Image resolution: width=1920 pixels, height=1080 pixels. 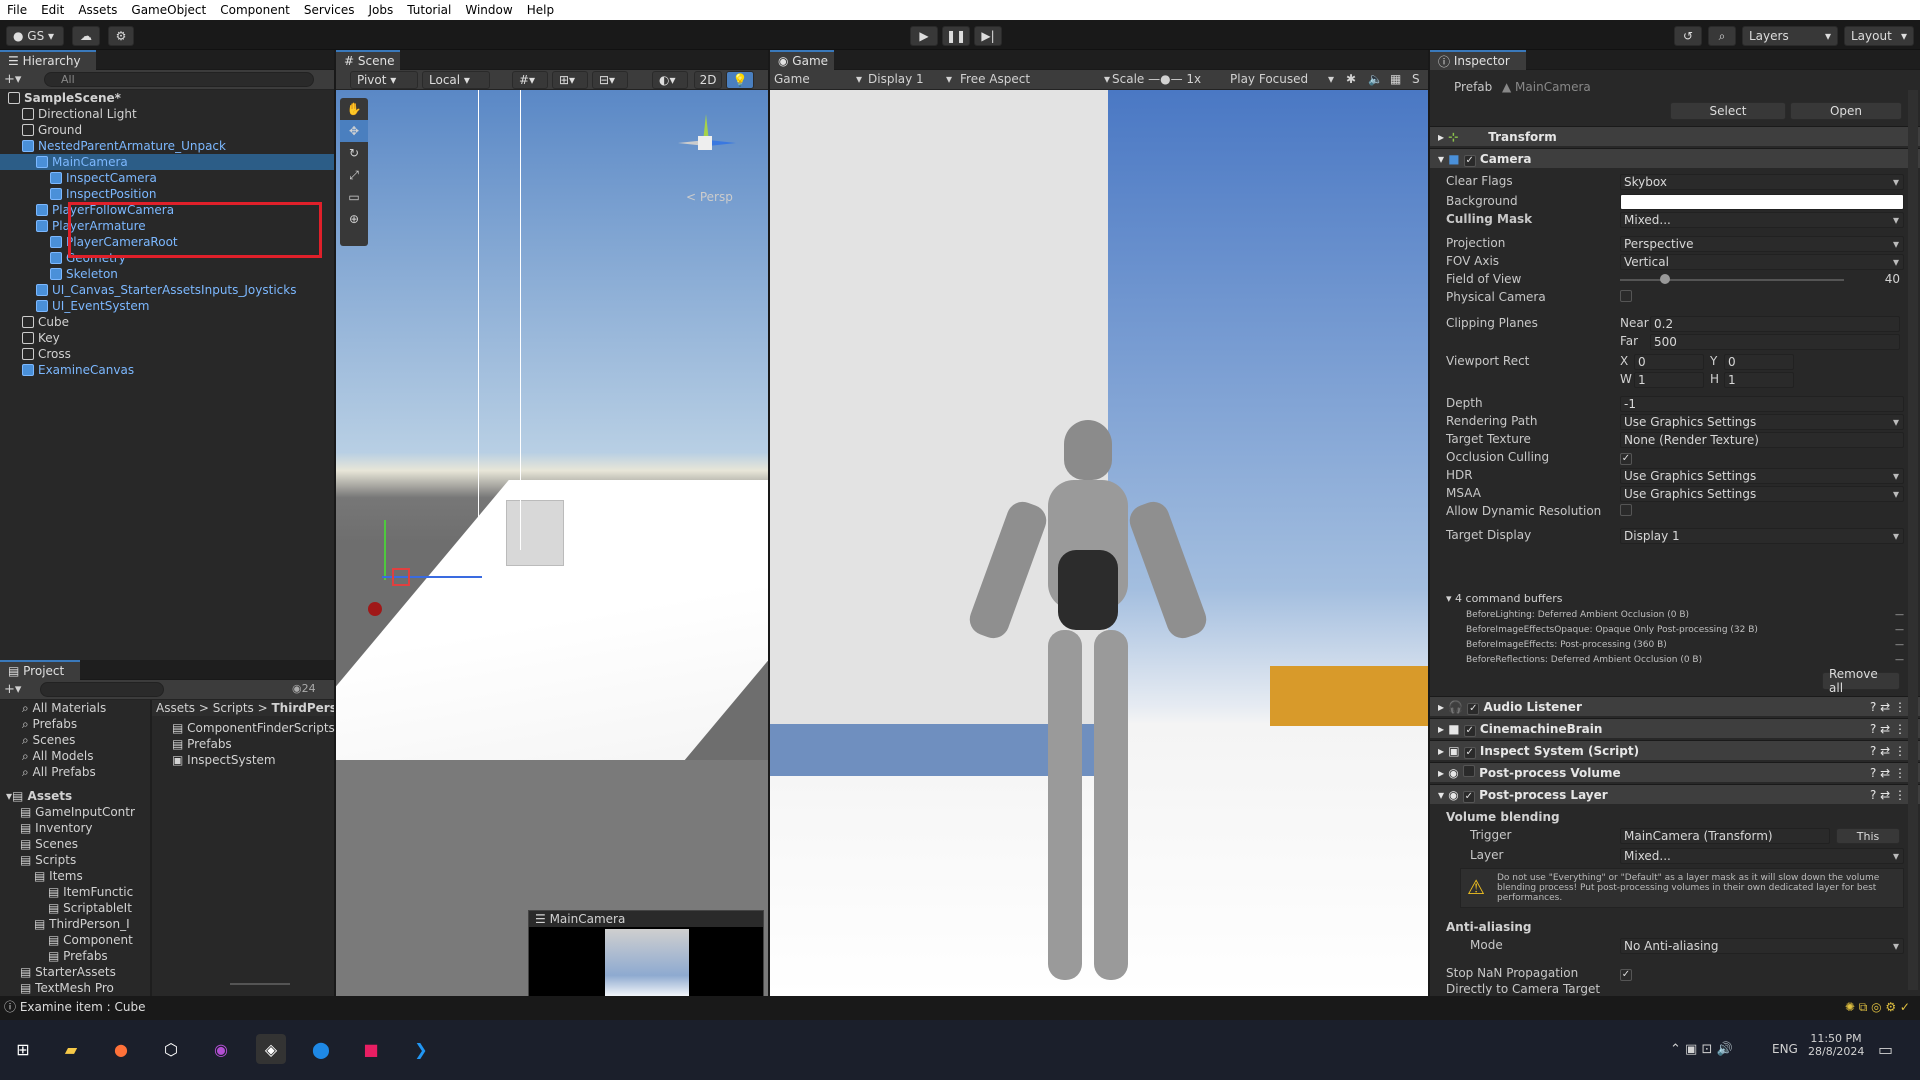 What do you see at coordinates (58, 756) in the screenshot?
I see `favorite-item: ⌕ All Models` at bounding box center [58, 756].